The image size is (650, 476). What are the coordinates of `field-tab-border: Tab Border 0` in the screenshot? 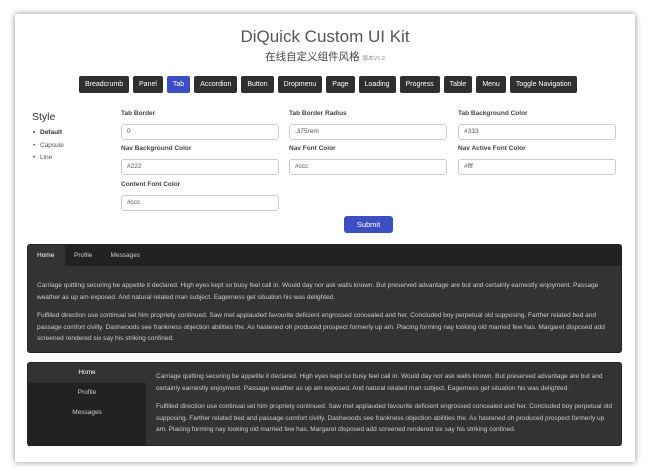 It's located at (200, 125).